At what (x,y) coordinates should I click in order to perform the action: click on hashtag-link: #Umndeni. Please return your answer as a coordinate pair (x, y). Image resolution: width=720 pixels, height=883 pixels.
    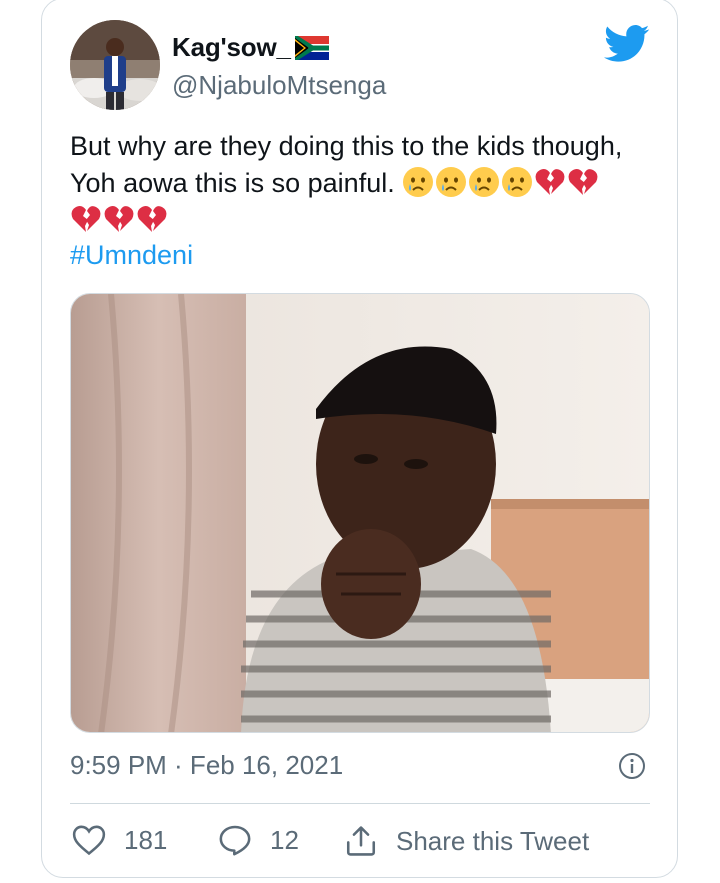
    Looking at the image, I should click on (131, 255).